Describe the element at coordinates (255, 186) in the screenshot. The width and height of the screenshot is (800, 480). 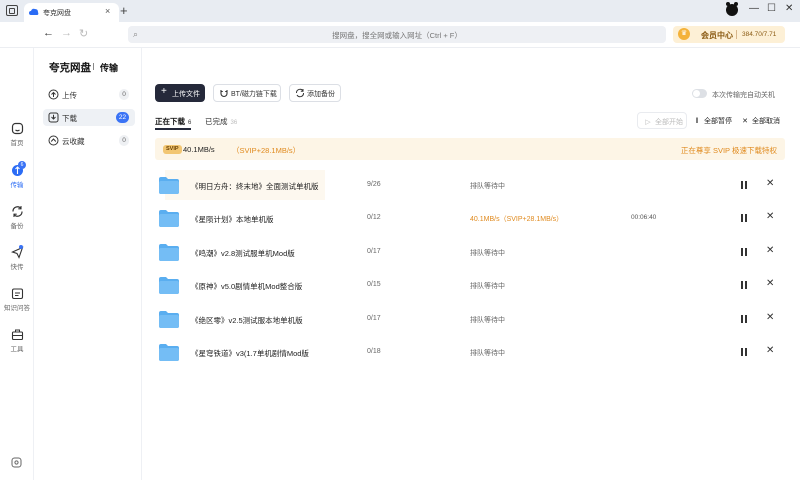
I see `file-name: 《明日方舟：终末地》全面测试单机版` at that location.